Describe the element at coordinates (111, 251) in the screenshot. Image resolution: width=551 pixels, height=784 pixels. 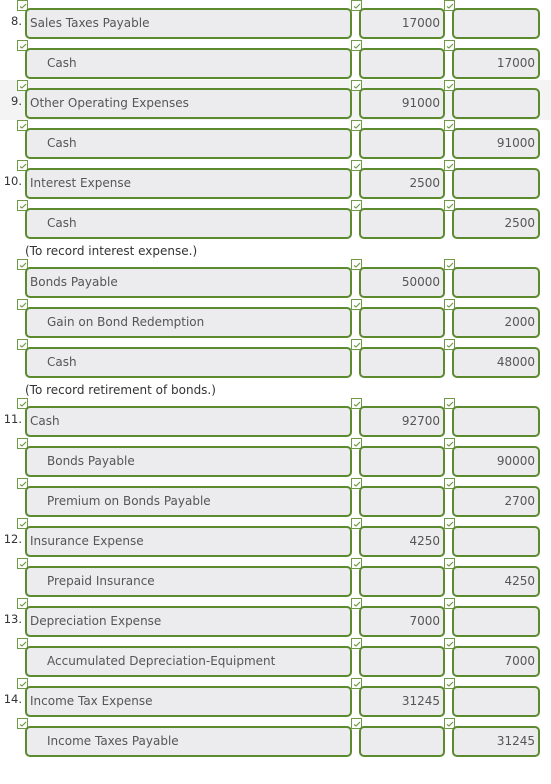
I see `entry-note: (To record interest expense.)` at that location.